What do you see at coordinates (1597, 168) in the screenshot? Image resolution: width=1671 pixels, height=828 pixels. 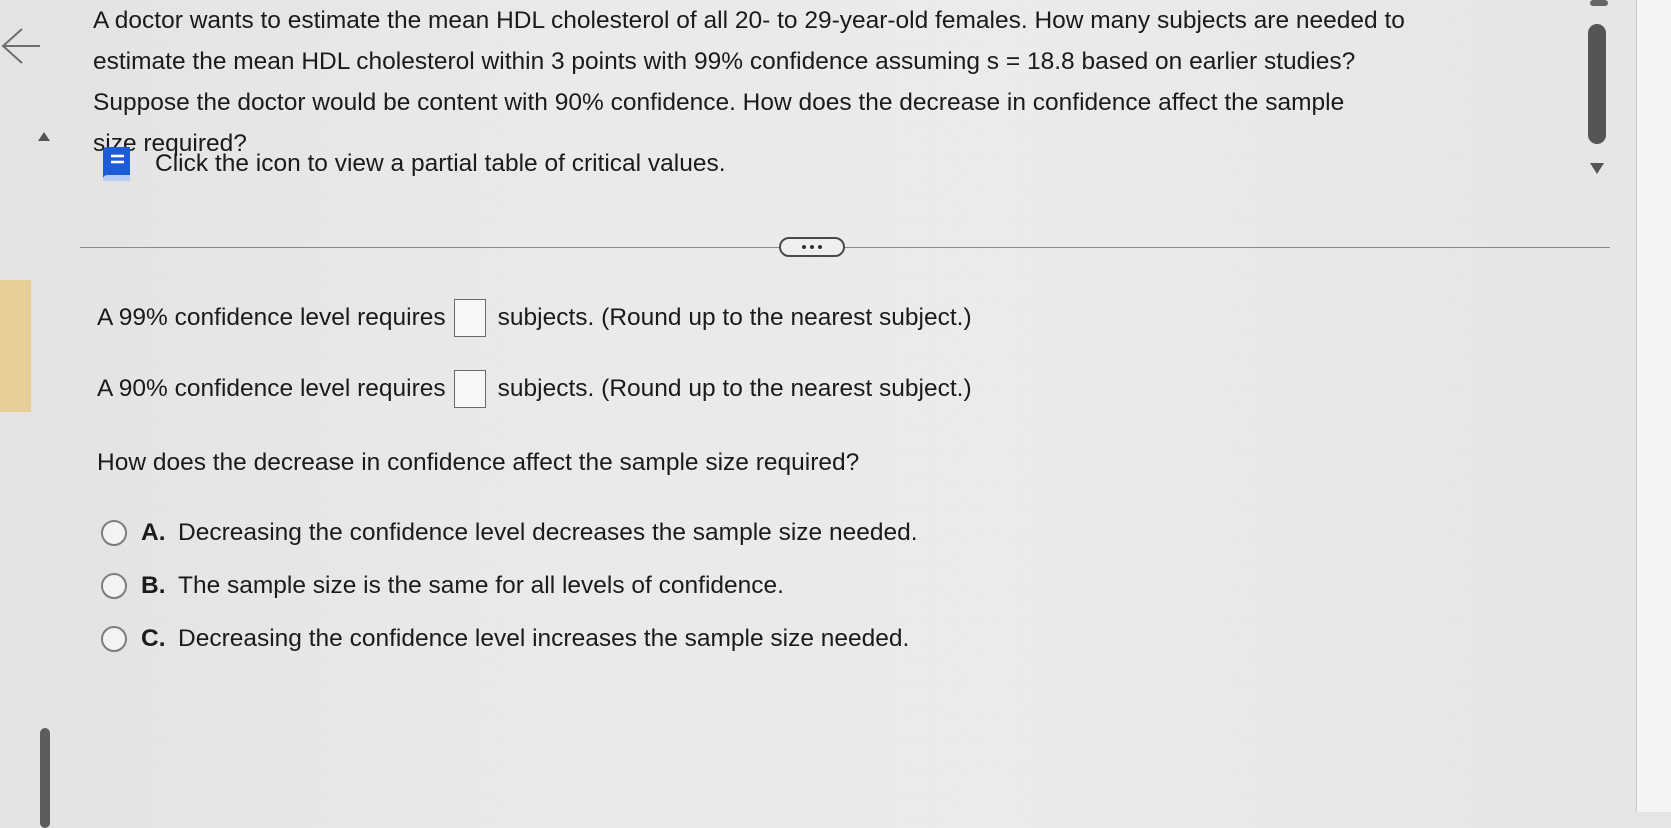 I see `scroll-down-icon` at bounding box center [1597, 168].